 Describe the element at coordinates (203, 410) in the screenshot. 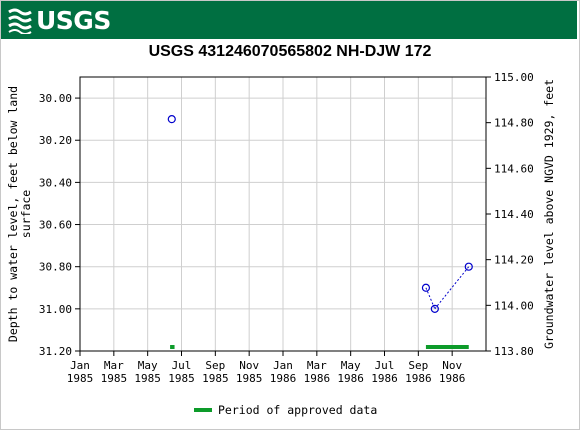

I see `legend-approved-swatch` at that location.